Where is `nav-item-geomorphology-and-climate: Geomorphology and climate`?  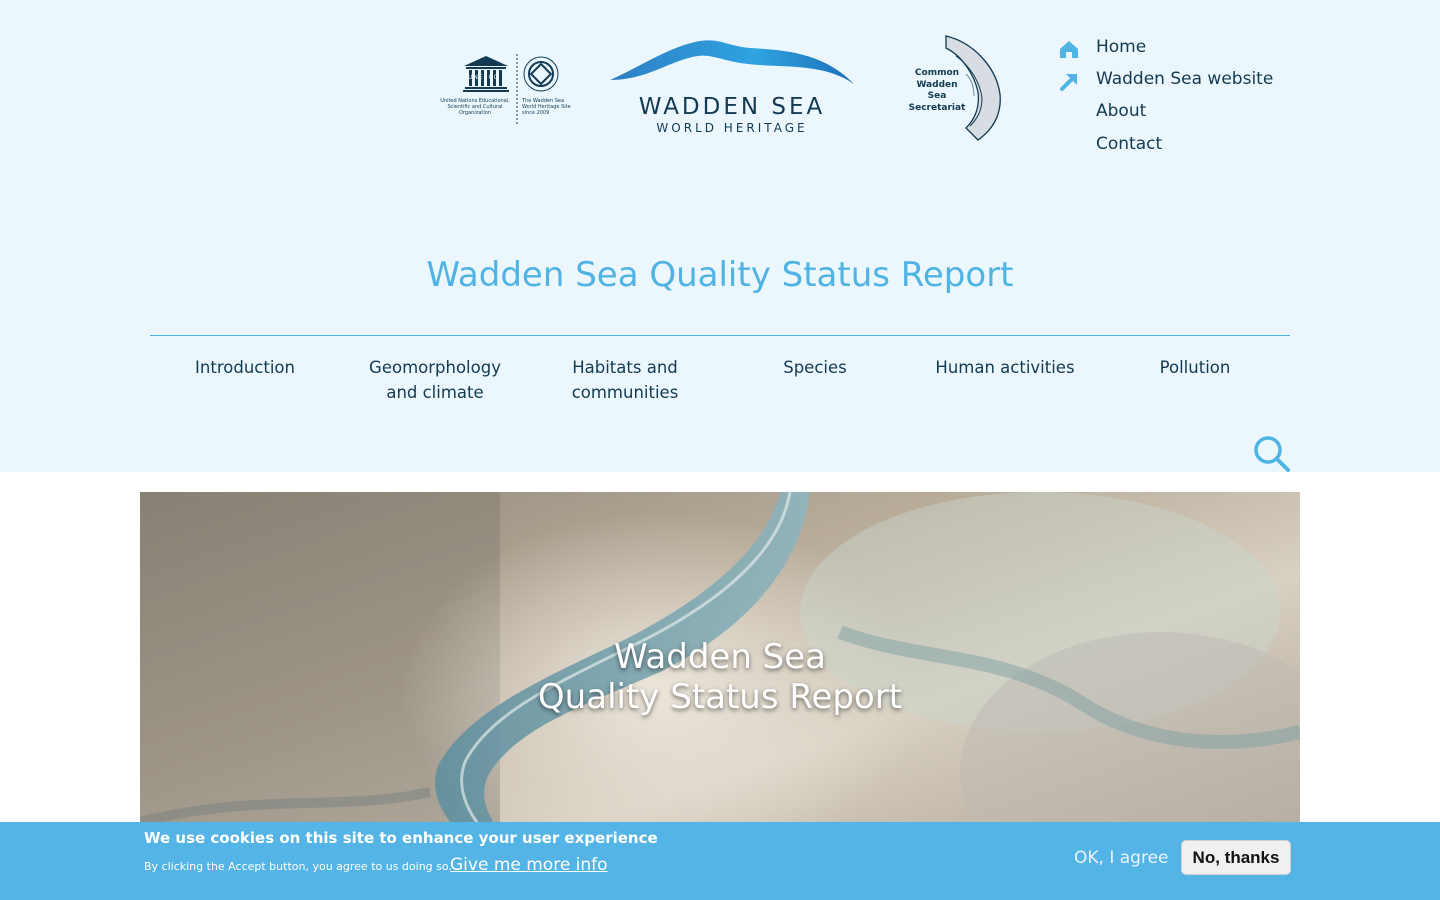 nav-item-geomorphology-and-climate: Geomorphology and climate is located at coordinates (435, 380).